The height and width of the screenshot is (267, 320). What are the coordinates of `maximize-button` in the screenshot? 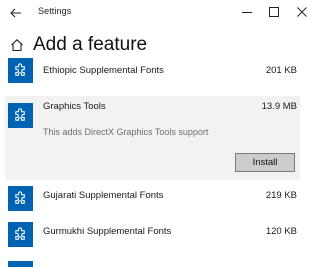 It's located at (274, 12).